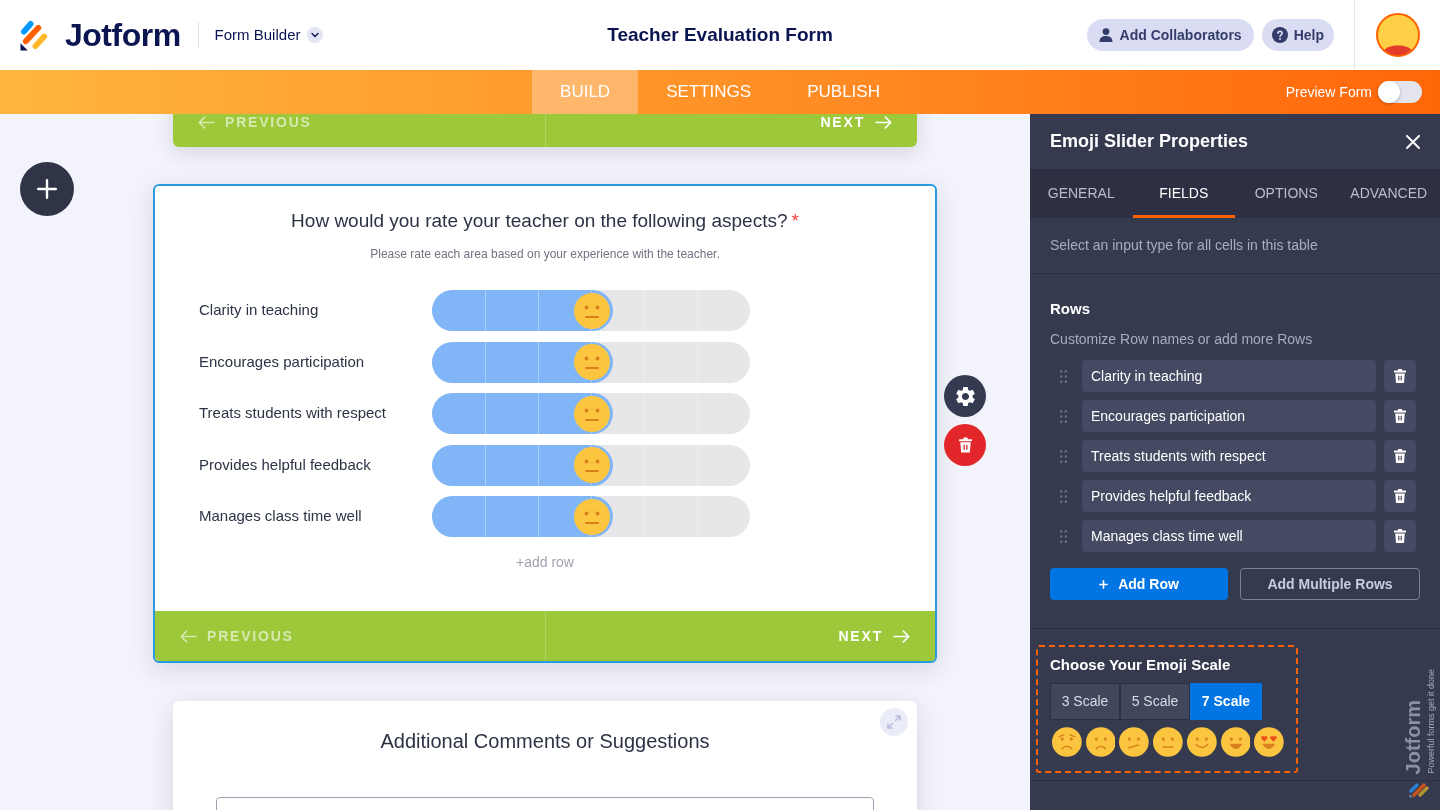 This screenshot has height=810, width=1440. Describe the element at coordinates (1184, 245) in the screenshot. I see `panel-hint: Select an input type for all cells in this table` at that location.